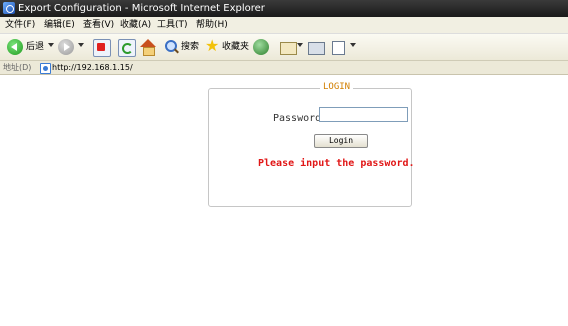  I want to click on back-dropdown-icon, so click(51, 45).